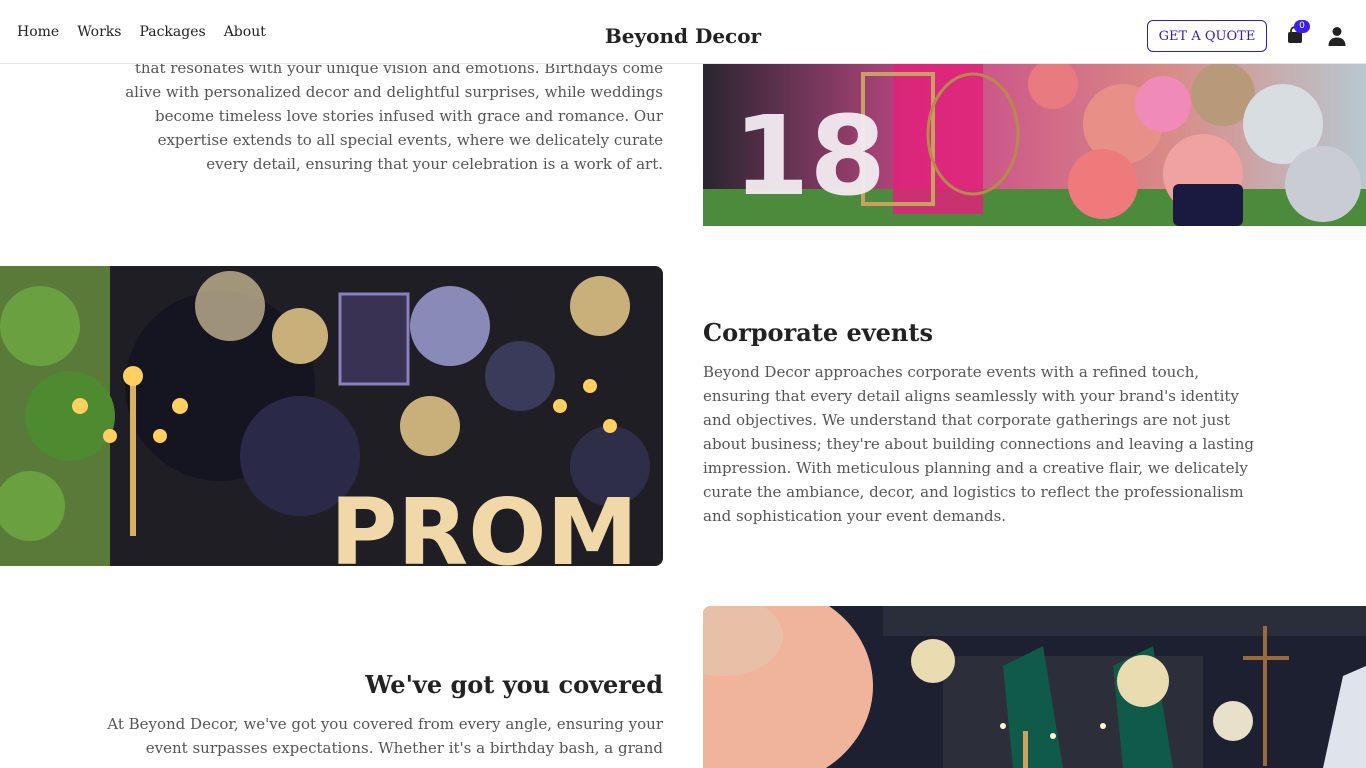 Image resolution: width=1366 pixels, height=768 pixels. I want to click on nav-home-link: Home, so click(38, 32).